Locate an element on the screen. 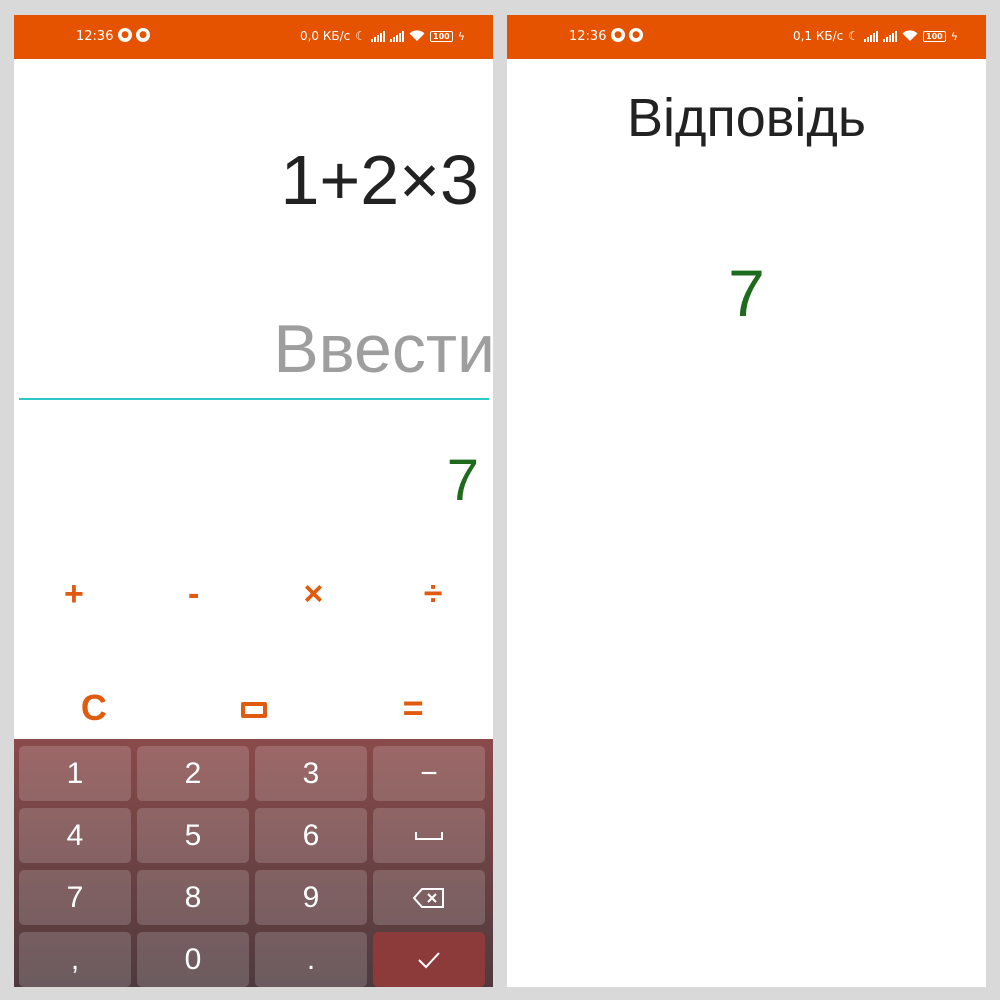 The width and height of the screenshot is (1000, 1000). key-3: 3 is located at coordinates (311, 773).